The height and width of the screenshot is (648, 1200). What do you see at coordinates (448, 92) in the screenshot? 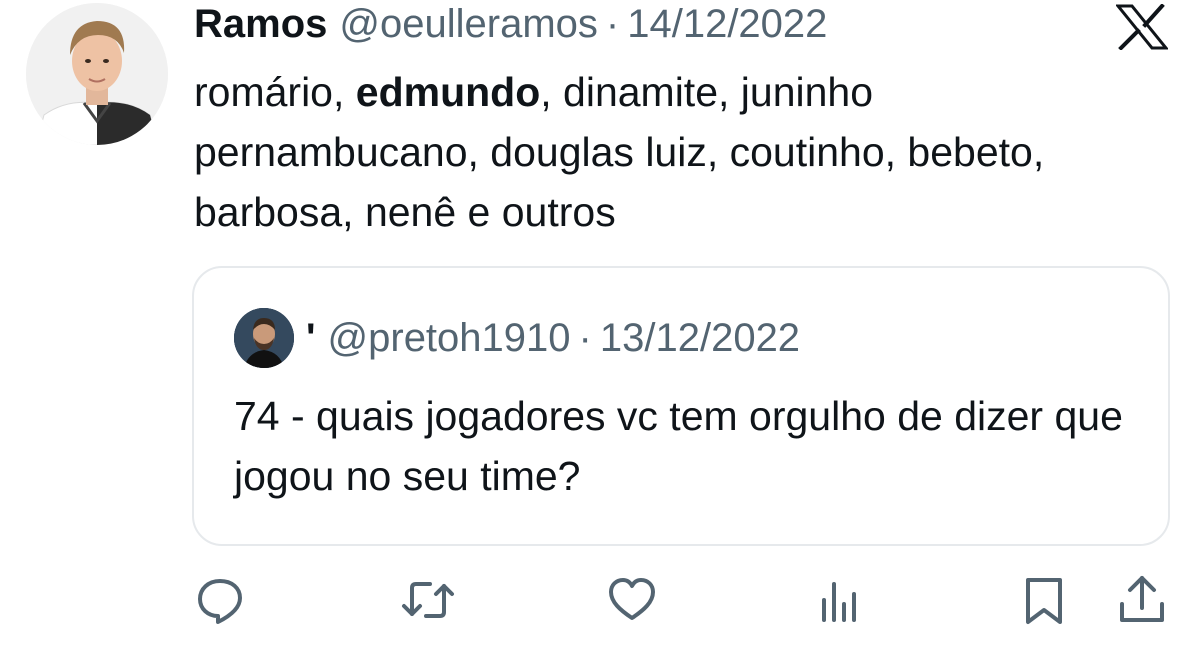
I see `tweet-text-bold: edmundo` at bounding box center [448, 92].